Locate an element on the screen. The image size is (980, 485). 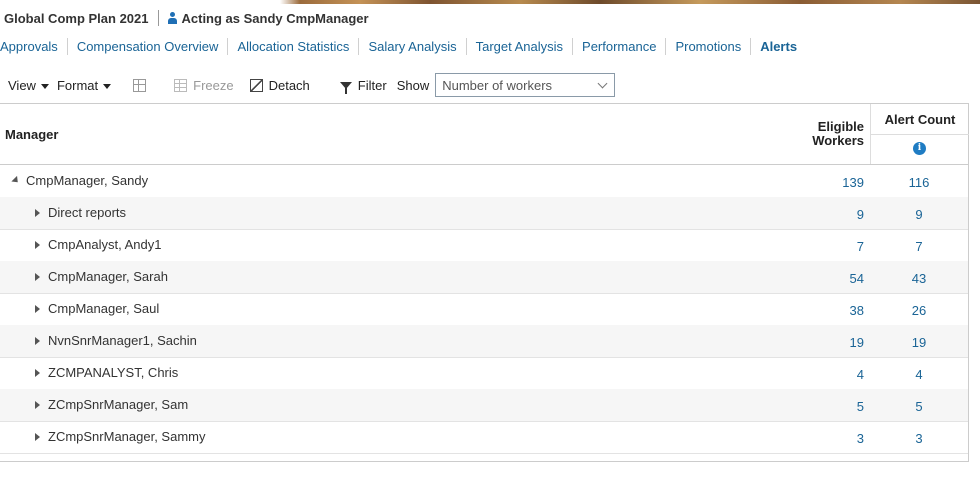
eligible-header-line1: Eligible is located at coordinates (840, 126).